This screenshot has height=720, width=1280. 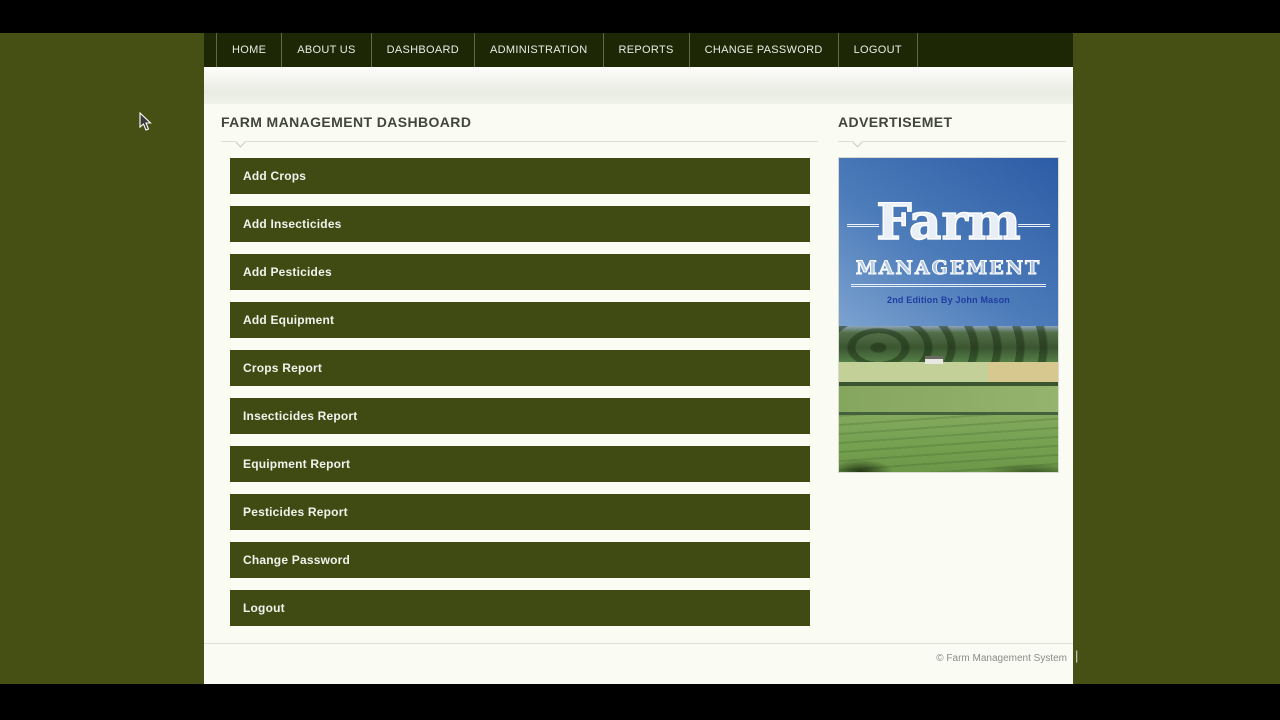 I want to click on wheat-patch-art, so click(x=1023, y=372).